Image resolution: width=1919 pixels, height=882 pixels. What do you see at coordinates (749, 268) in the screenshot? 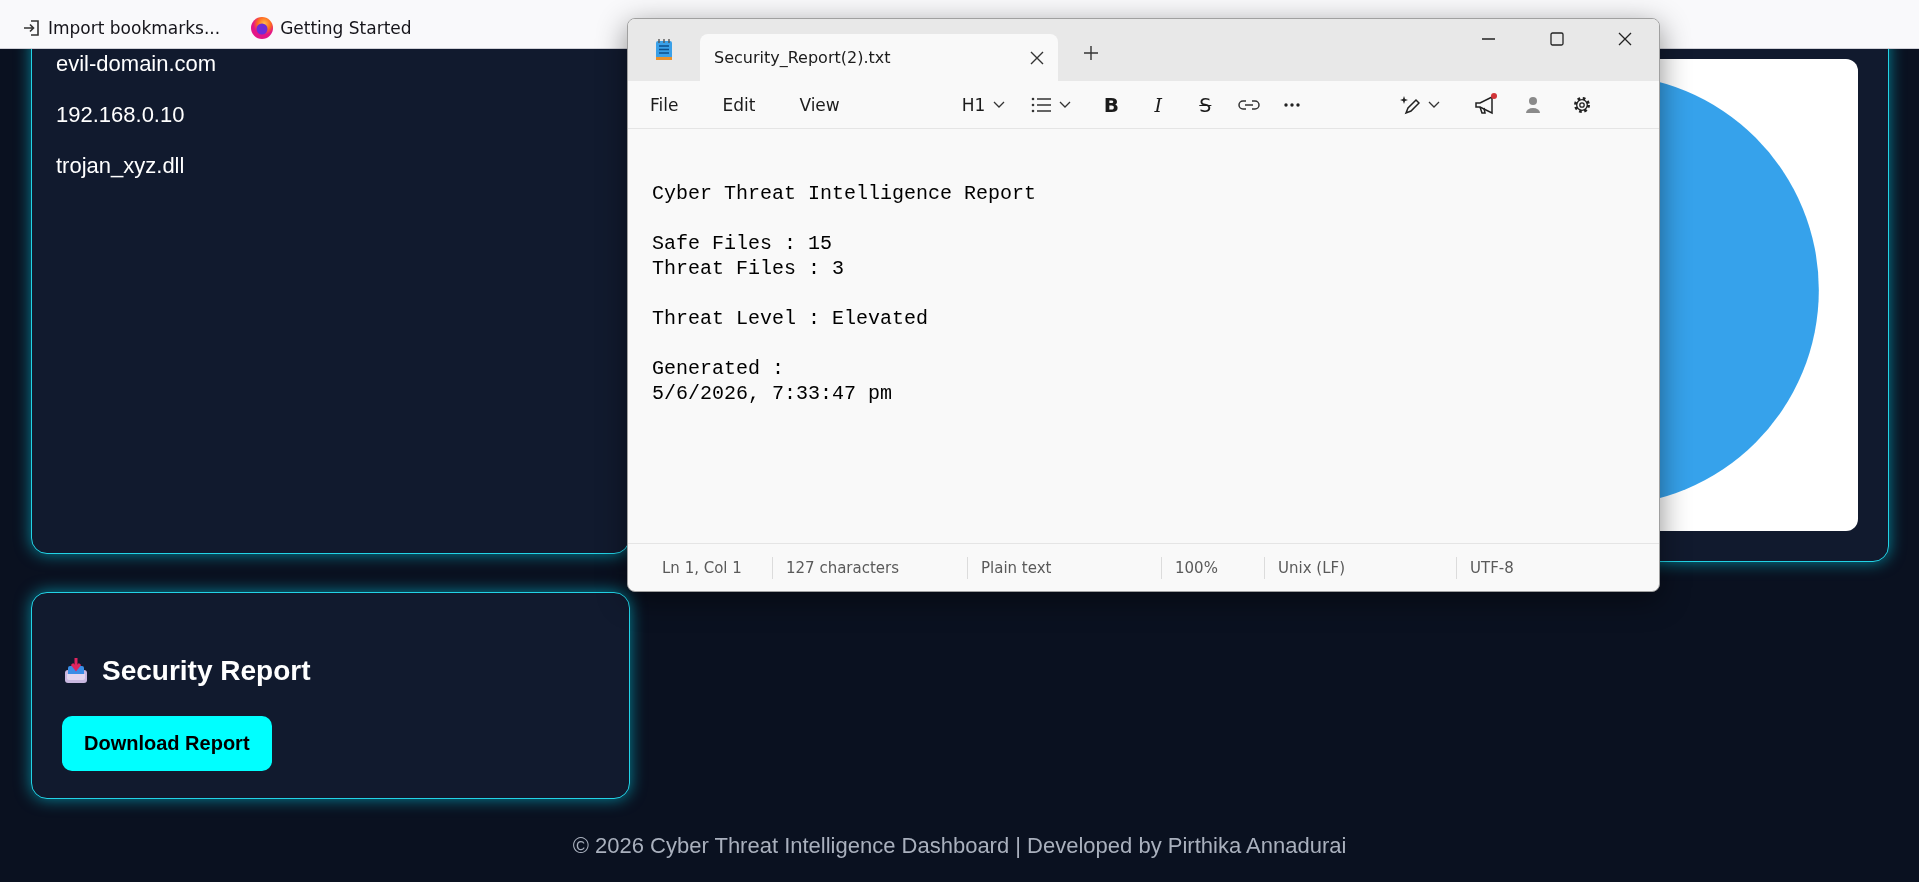
I see `document-line: Threat Files : 3` at bounding box center [749, 268].